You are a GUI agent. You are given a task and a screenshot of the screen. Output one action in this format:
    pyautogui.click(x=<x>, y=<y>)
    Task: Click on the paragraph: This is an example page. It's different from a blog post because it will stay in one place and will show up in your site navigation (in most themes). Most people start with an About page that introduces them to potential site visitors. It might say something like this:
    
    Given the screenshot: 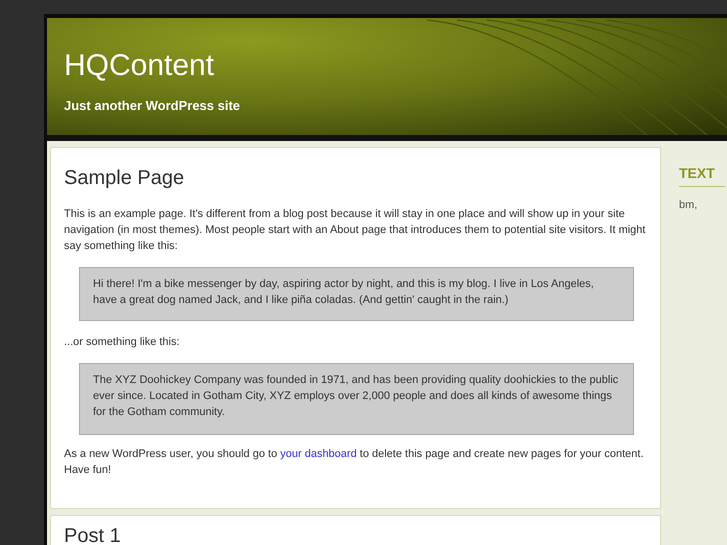 What is the action you would take?
    pyautogui.click(x=355, y=230)
    